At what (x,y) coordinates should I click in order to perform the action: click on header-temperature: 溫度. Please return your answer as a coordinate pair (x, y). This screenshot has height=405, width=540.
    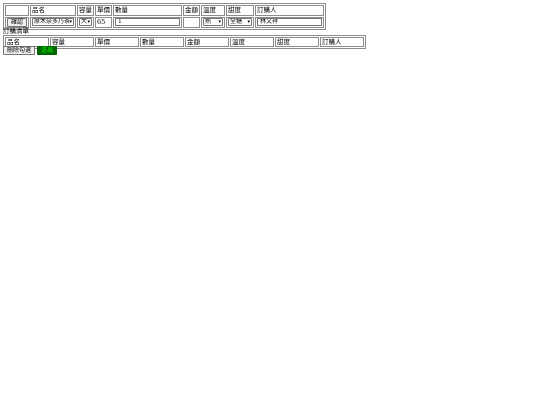
    Looking at the image, I should click on (213, 10).